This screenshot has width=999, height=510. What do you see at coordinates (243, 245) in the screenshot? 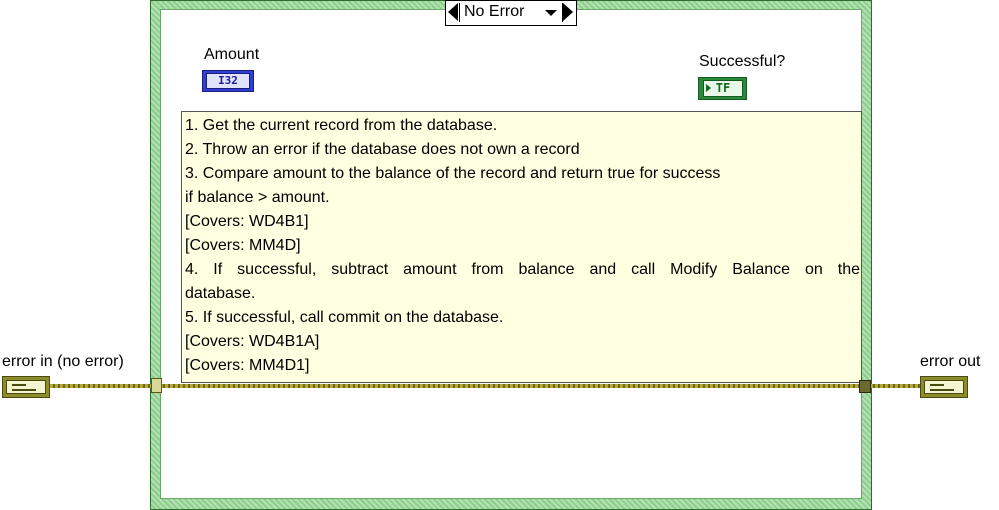
I see `comment-line: [Covers: MM4D]` at bounding box center [243, 245].